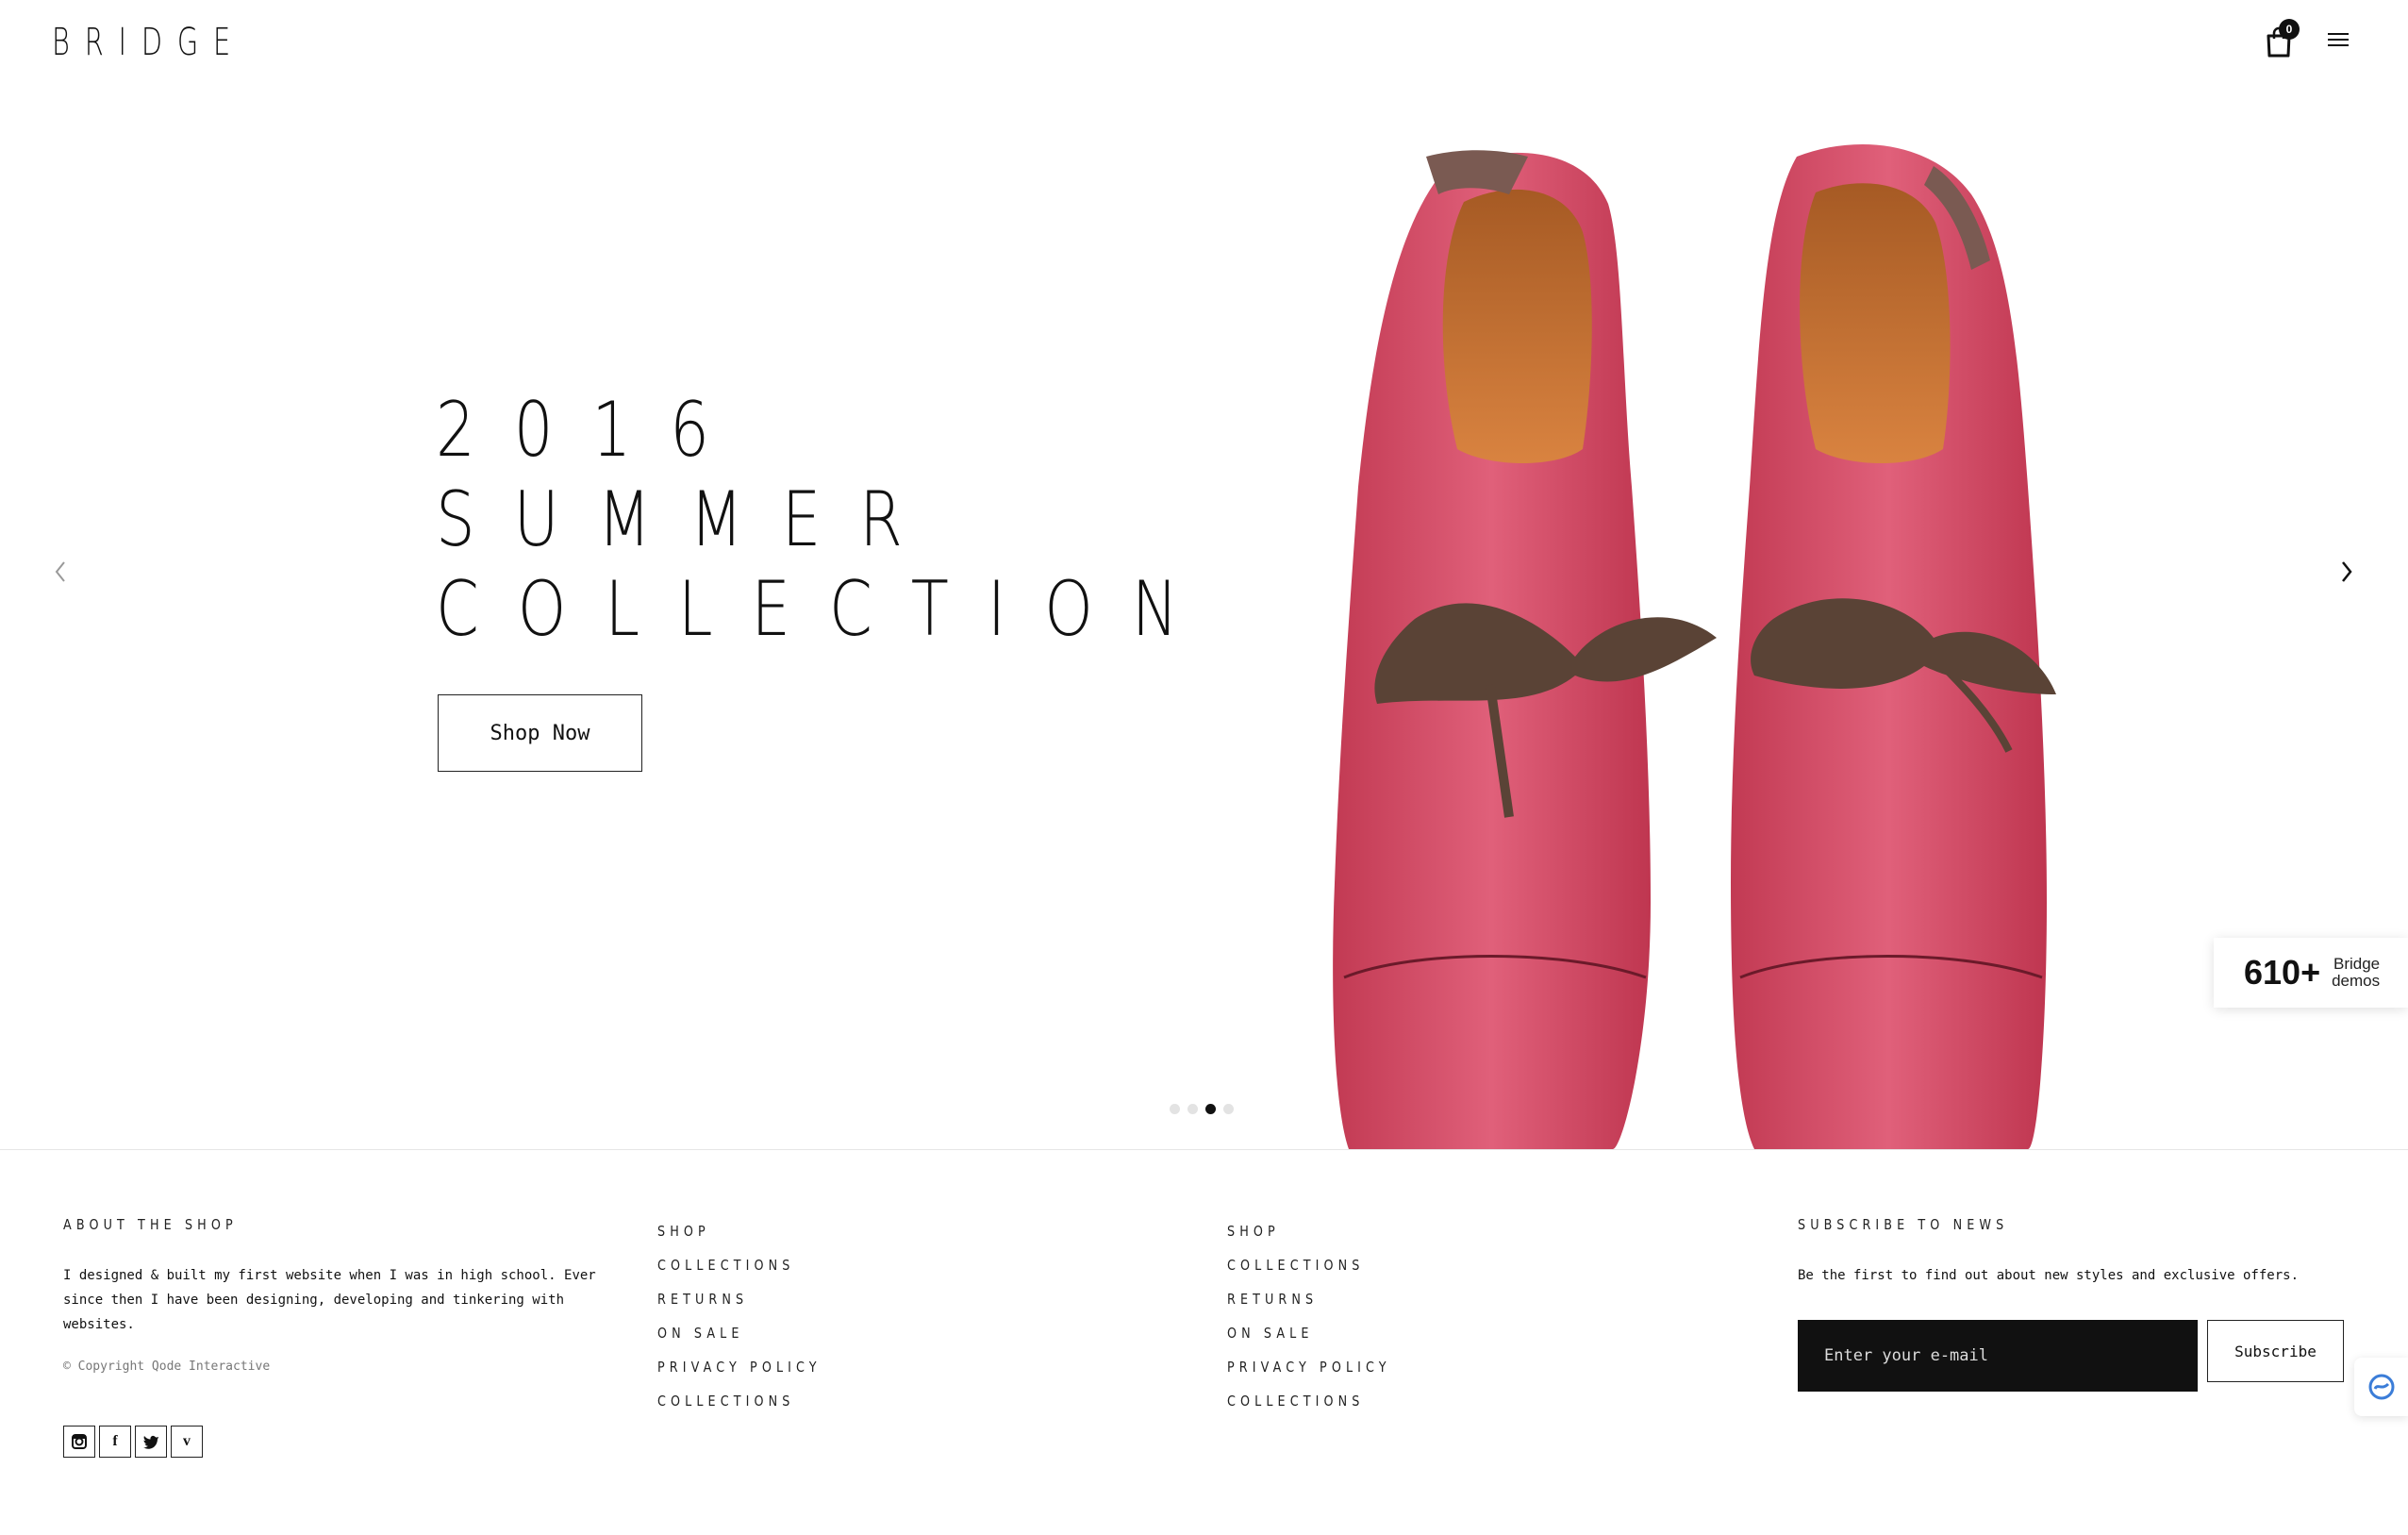 This screenshot has height=1535, width=2408. Describe the element at coordinates (150, 1224) in the screenshot. I see `about-title: ABOUT THE SHOP` at that location.